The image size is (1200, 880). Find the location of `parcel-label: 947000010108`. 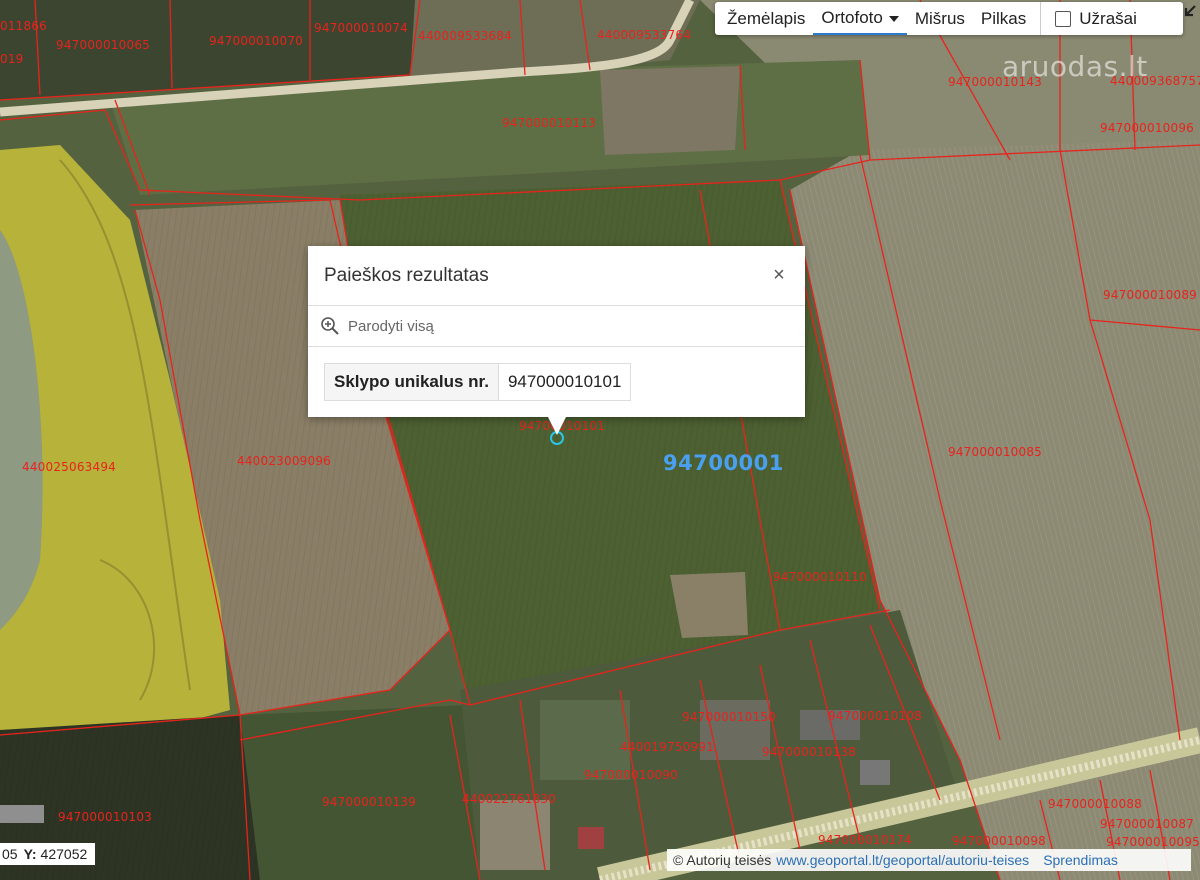

parcel-label: 947000010108 is located at coordinates (875, 716).